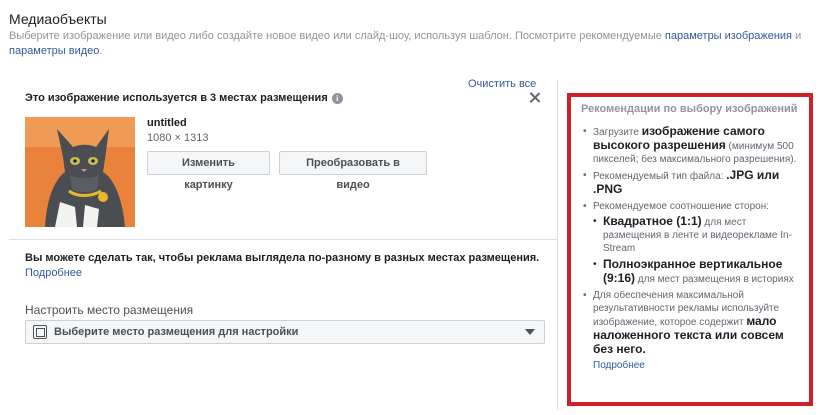 The image size is (820, 415). What do you see at coordinates (660, 176) in the screenshot?
I see `rec-item2-pre: Рекомендуемый тип файла:` at bounding box center [660, 176].